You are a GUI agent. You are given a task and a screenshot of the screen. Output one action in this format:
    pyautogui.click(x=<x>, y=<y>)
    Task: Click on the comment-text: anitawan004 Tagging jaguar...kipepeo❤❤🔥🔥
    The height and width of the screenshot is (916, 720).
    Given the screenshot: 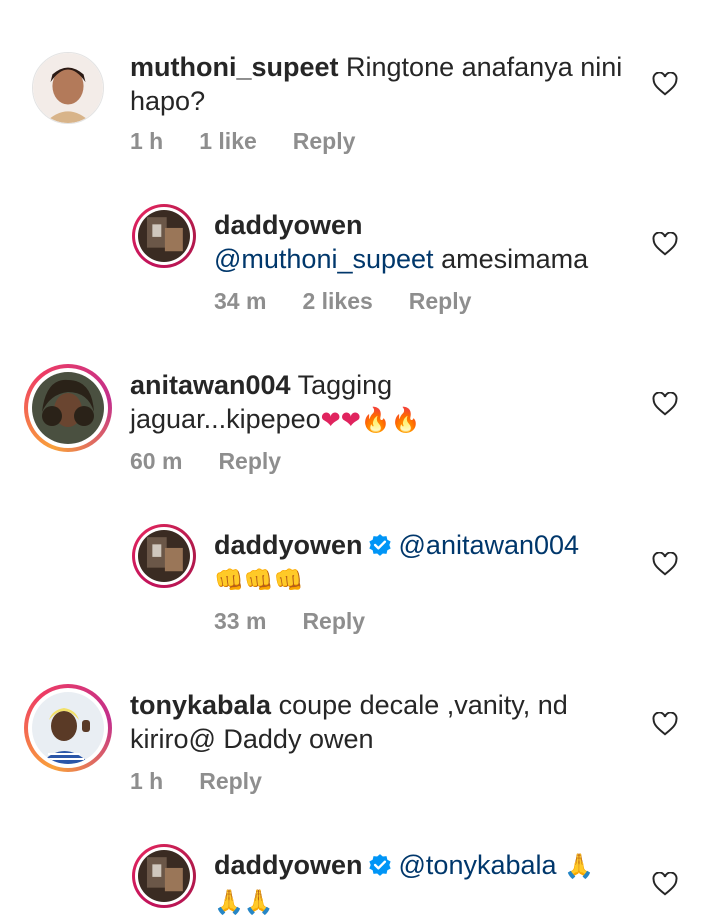 What is the action you would take?
    pyautogui.click(x=385, y=403)
    